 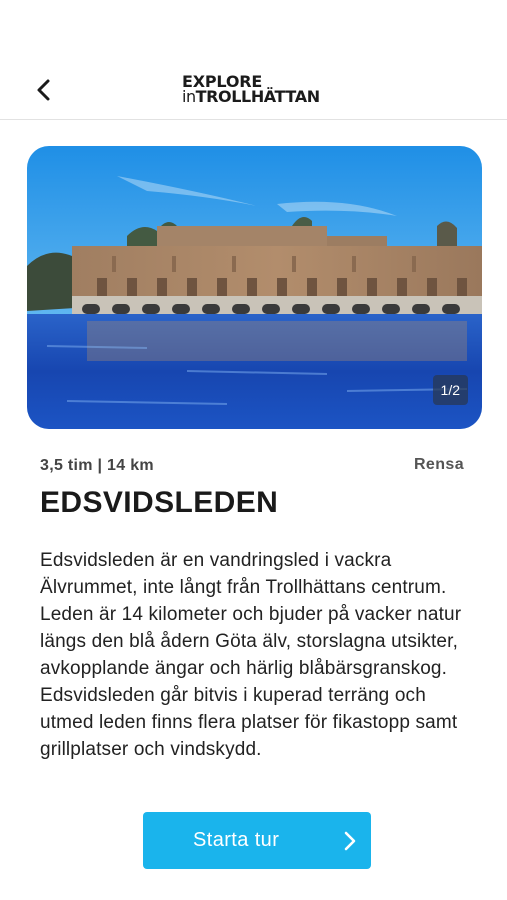 I want to click on start-tour-label: Starta tur, so click(x=236, y=840).